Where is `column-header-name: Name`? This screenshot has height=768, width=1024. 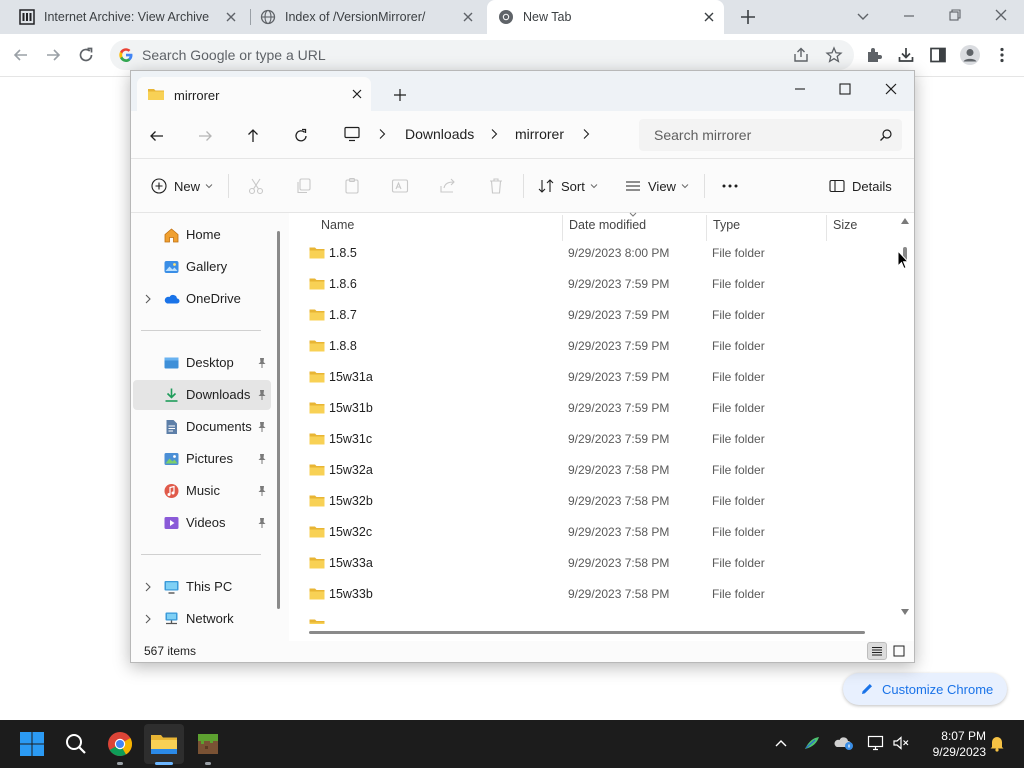
column-header-name: Name is located at coordinates (337, 225).